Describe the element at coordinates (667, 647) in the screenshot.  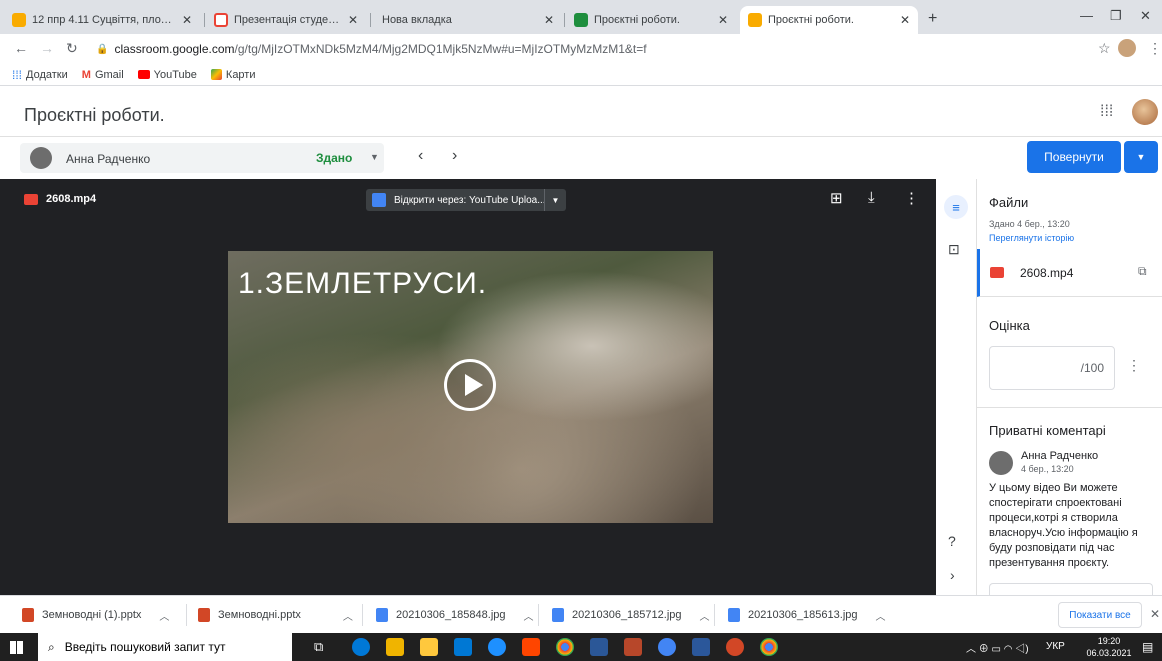
I see `chrome-profile-icon` at that location.